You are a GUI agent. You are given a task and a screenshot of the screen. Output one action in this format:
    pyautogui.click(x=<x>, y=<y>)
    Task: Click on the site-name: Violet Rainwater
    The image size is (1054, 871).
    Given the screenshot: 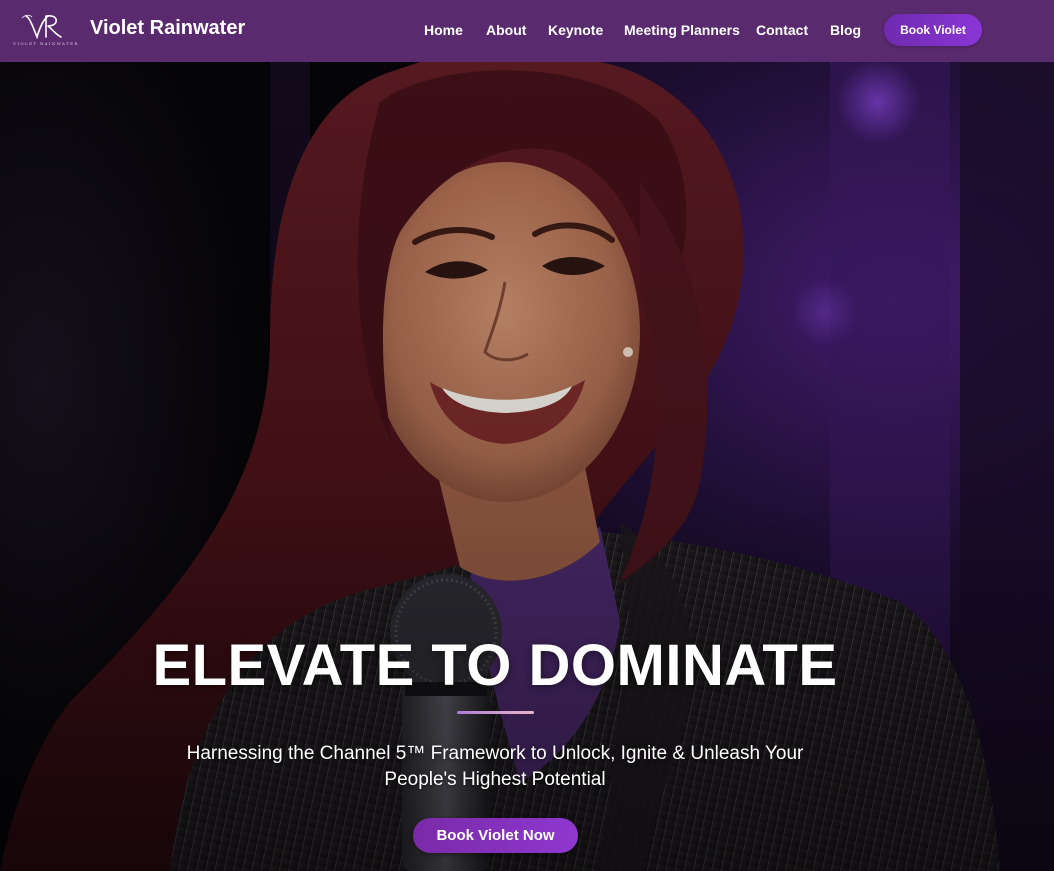 What is the action you would take?
    pyautogui.click(x=167, y=28)
    